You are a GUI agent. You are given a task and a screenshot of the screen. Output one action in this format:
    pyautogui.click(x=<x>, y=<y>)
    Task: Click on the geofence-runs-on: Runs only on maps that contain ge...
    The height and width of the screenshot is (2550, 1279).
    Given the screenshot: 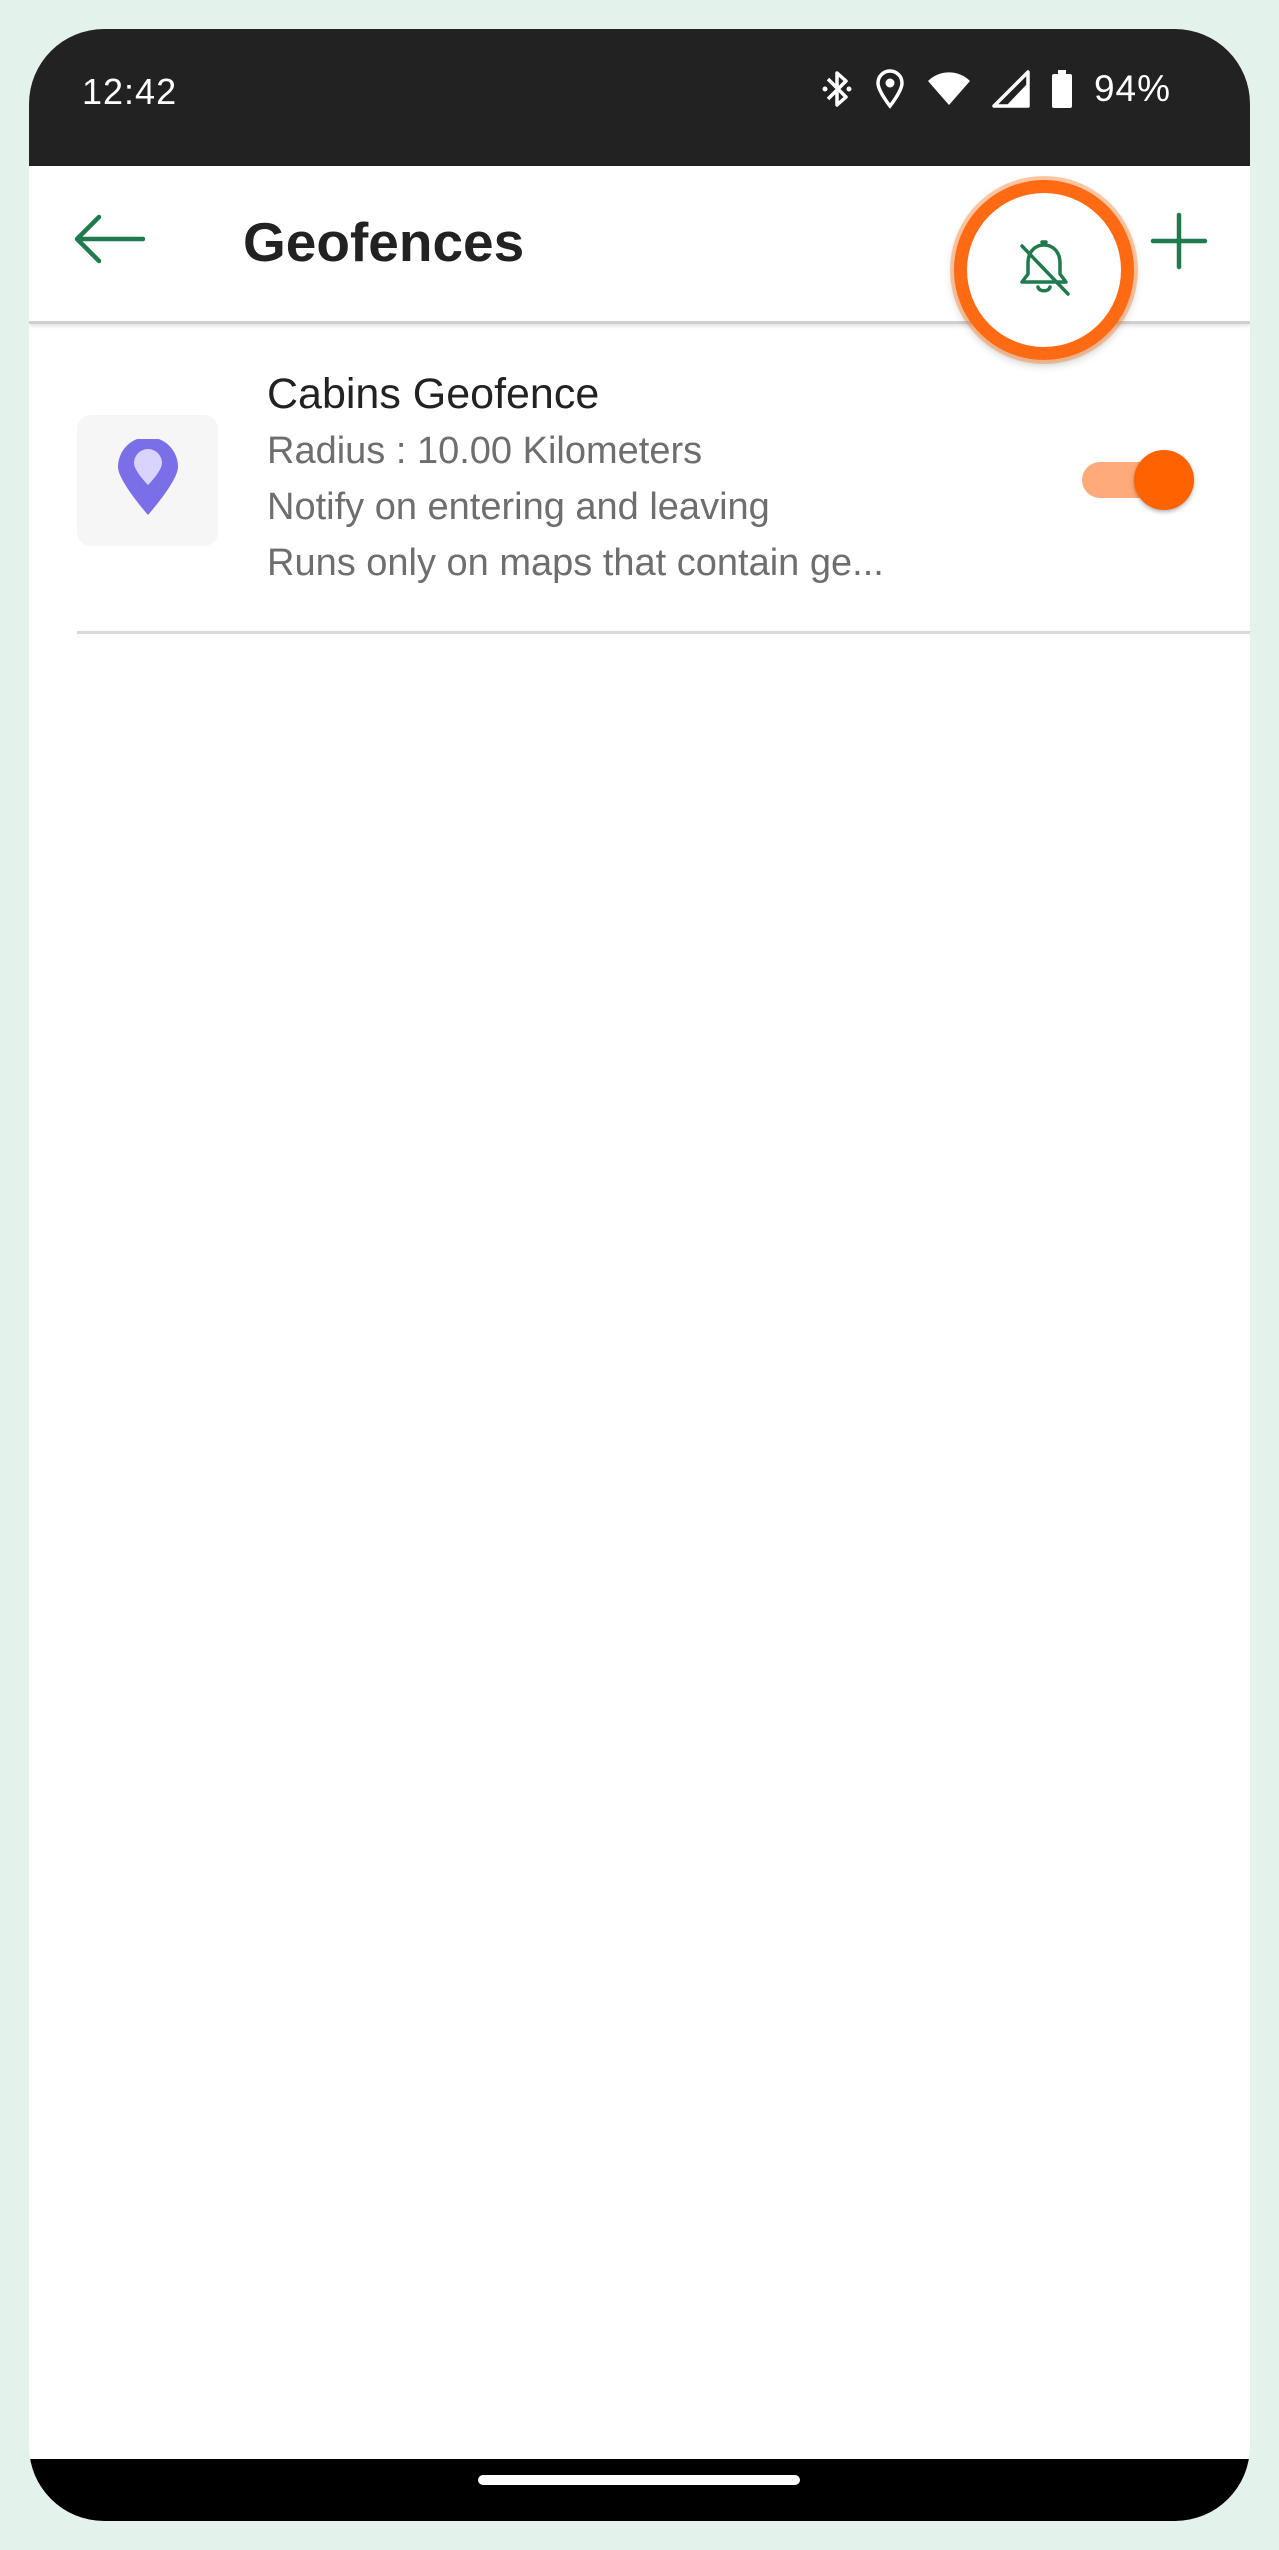 What is the action you would take?
    pyautogui.click(x=575, y=563)
    